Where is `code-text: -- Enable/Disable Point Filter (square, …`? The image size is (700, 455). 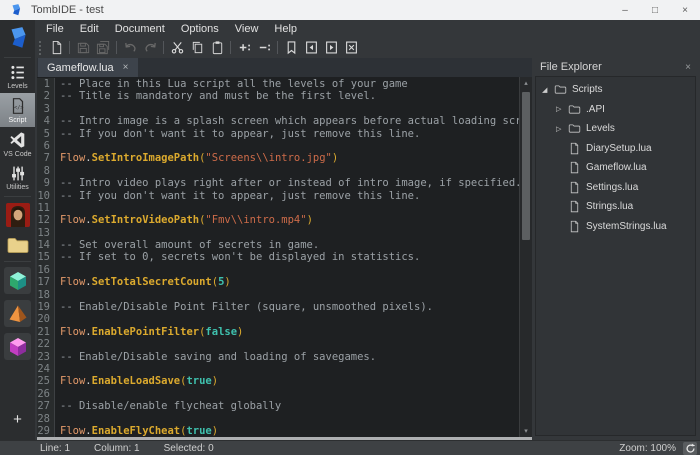
code-text: -- Enable/Disable Point Filter (square, … is located at coordinates (246, 307).